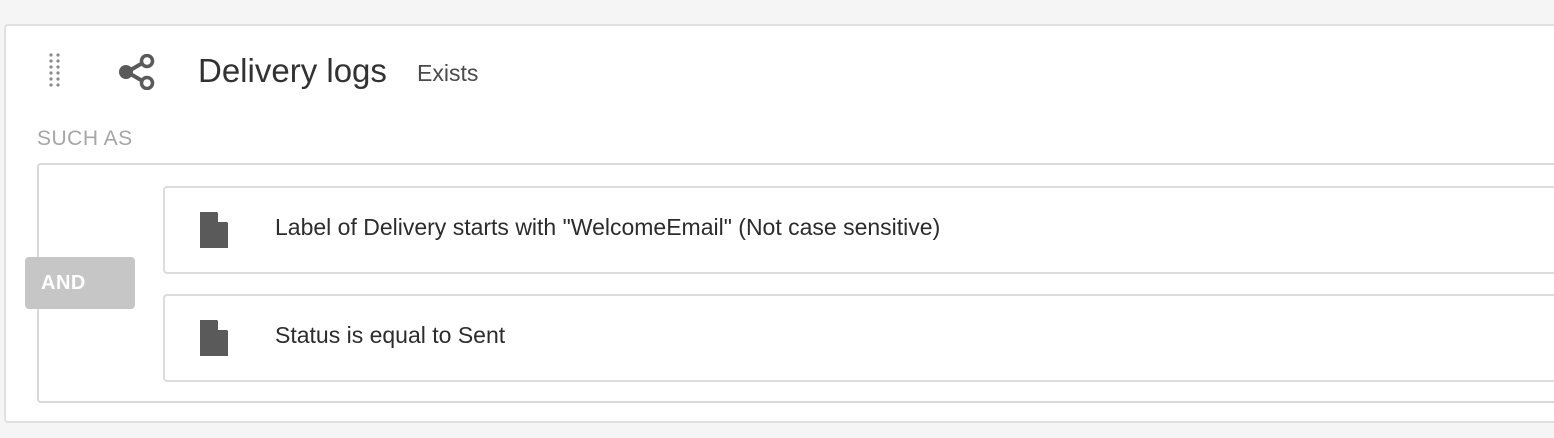 The width and height of the screenshot is (1554, 438). What do you see at coordinates (80, 283) in the screenshot?
I see `and-operator-button: AND` at bounding box center [80, 283].